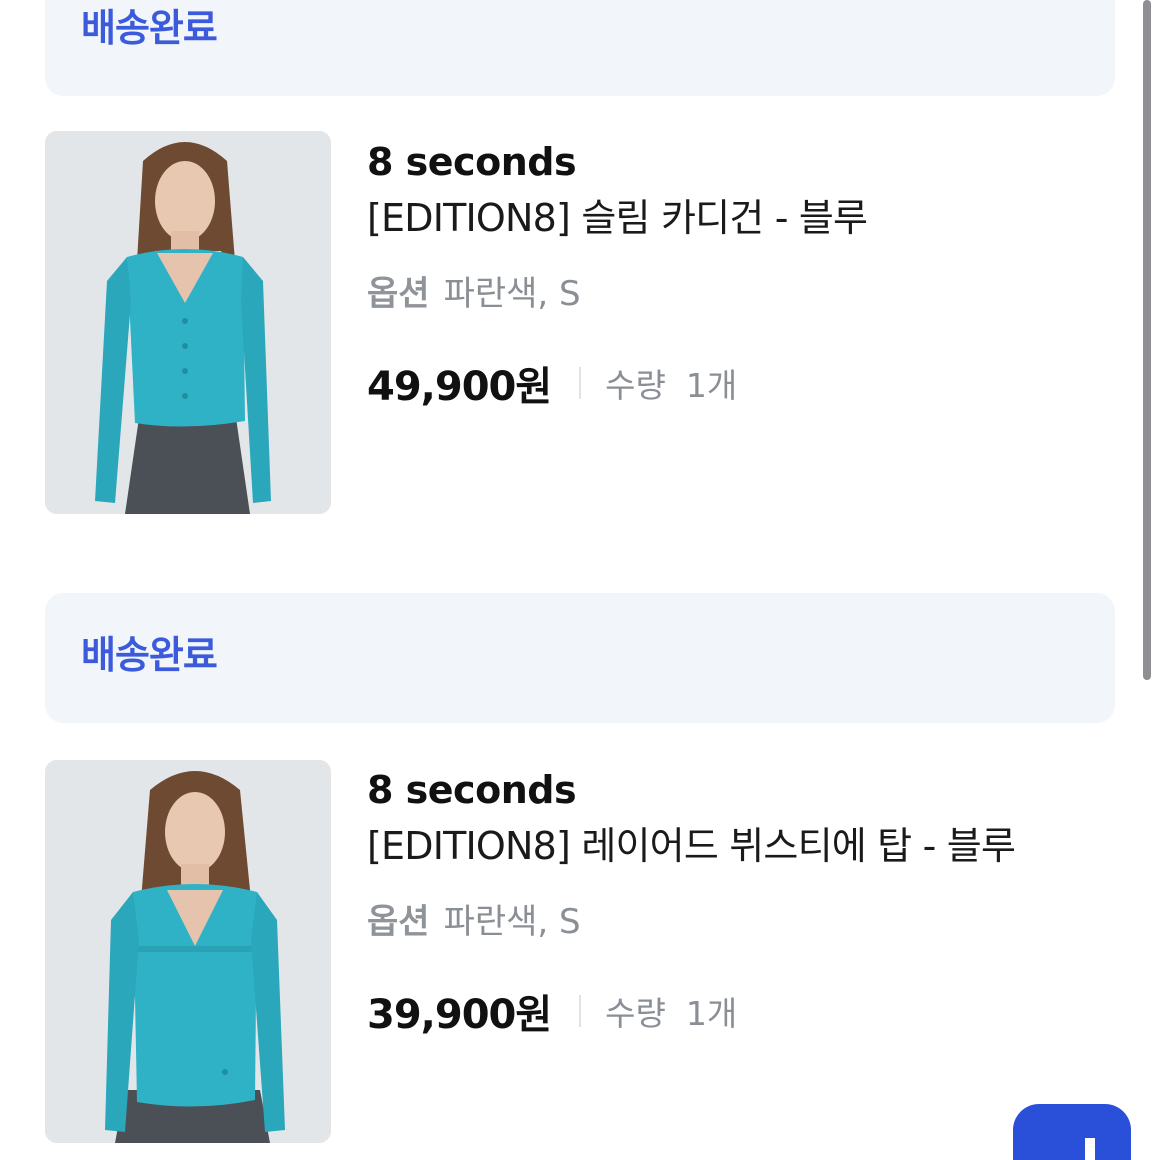  I want to click on product-name: [EDITION8] 슬림 카디건 - 블루, so click(747, 218).